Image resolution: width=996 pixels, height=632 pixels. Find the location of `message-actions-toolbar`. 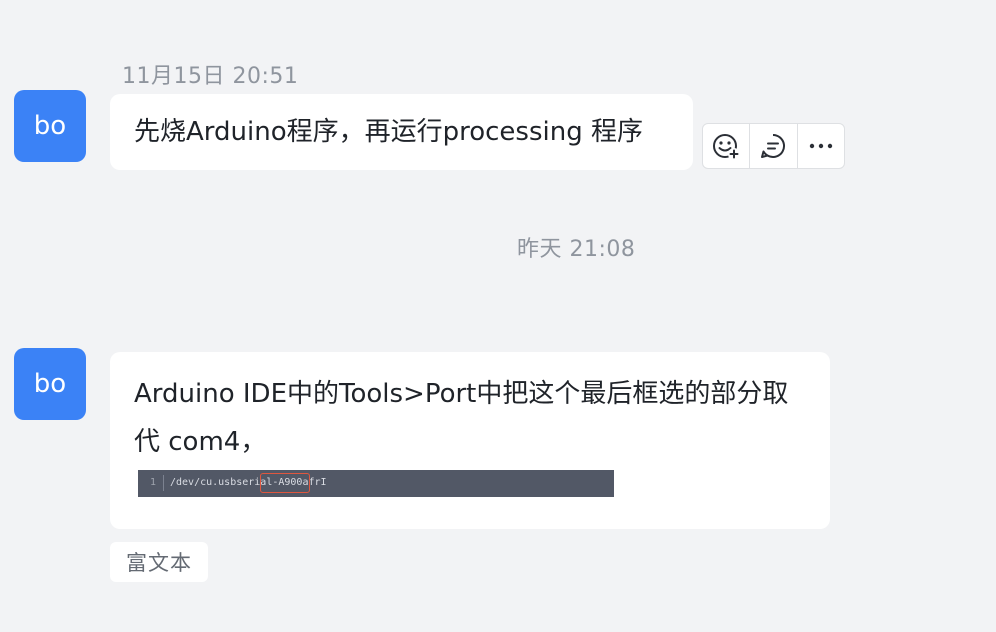

message-actions-toolbar is located at coordinates (773, 146).